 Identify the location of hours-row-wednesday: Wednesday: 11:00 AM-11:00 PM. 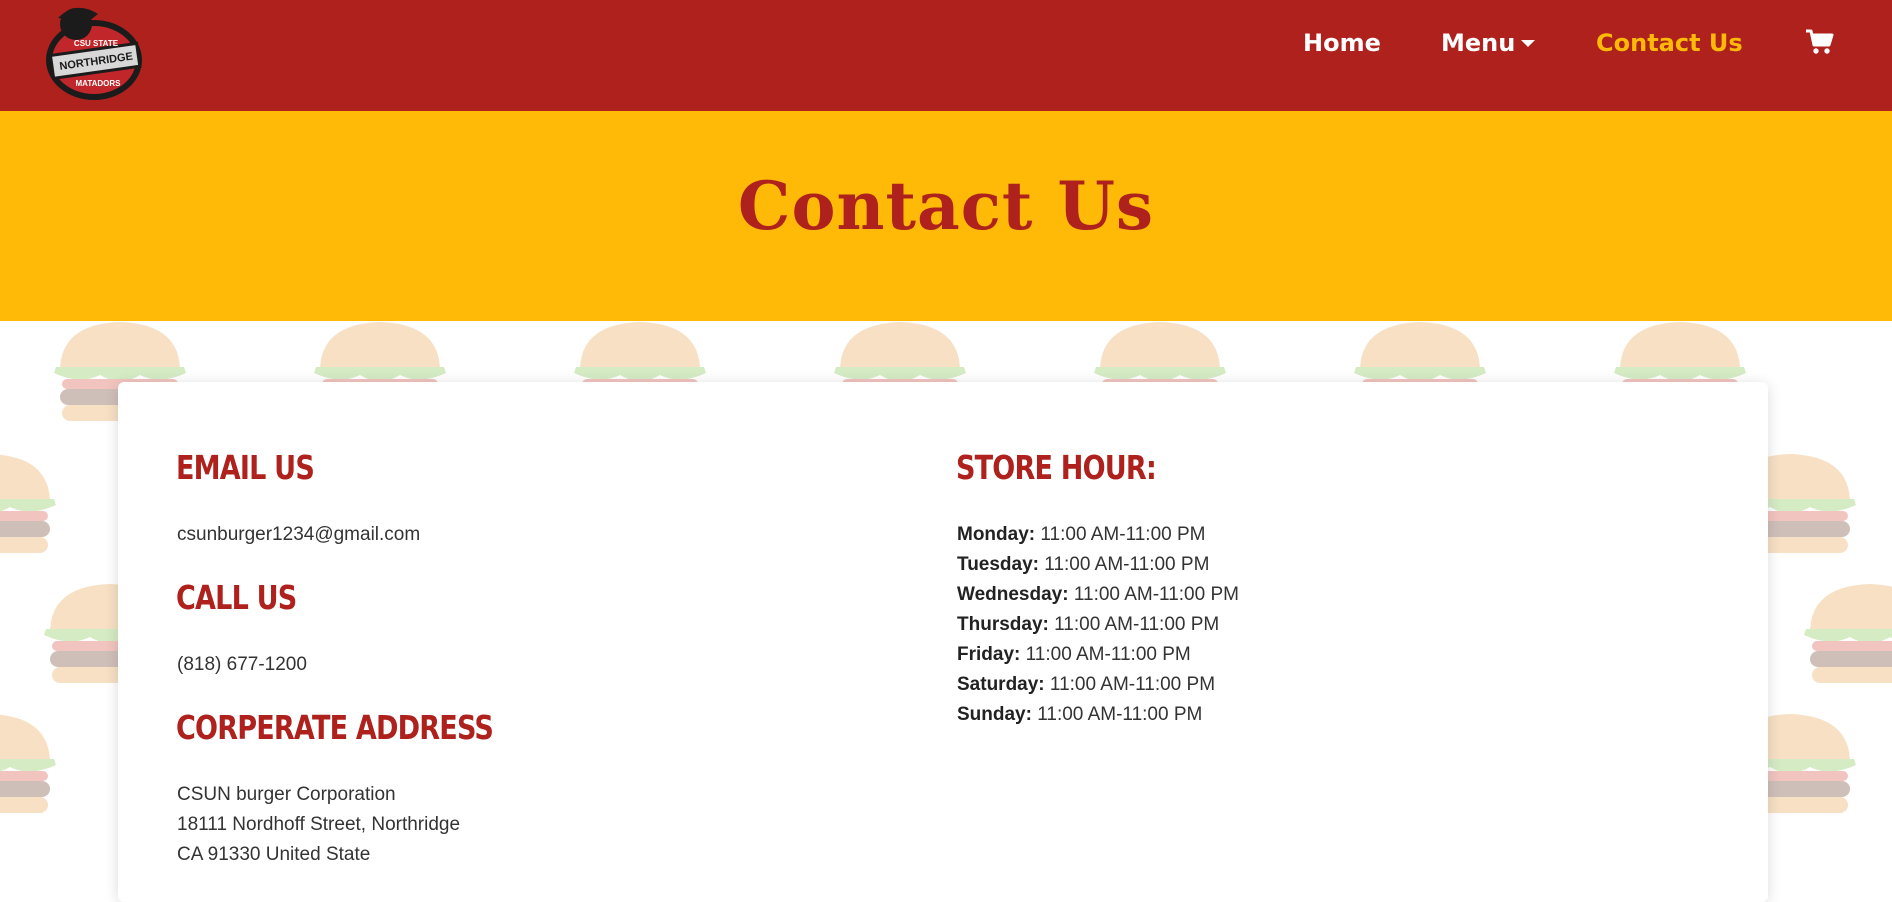
(1098, 595).